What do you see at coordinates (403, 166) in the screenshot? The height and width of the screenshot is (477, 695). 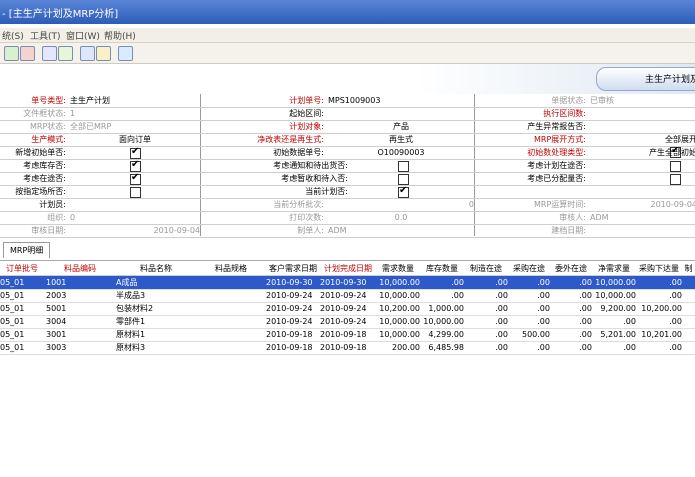 I see `consider-notice-checkbox` at bounding box center [403, 166].